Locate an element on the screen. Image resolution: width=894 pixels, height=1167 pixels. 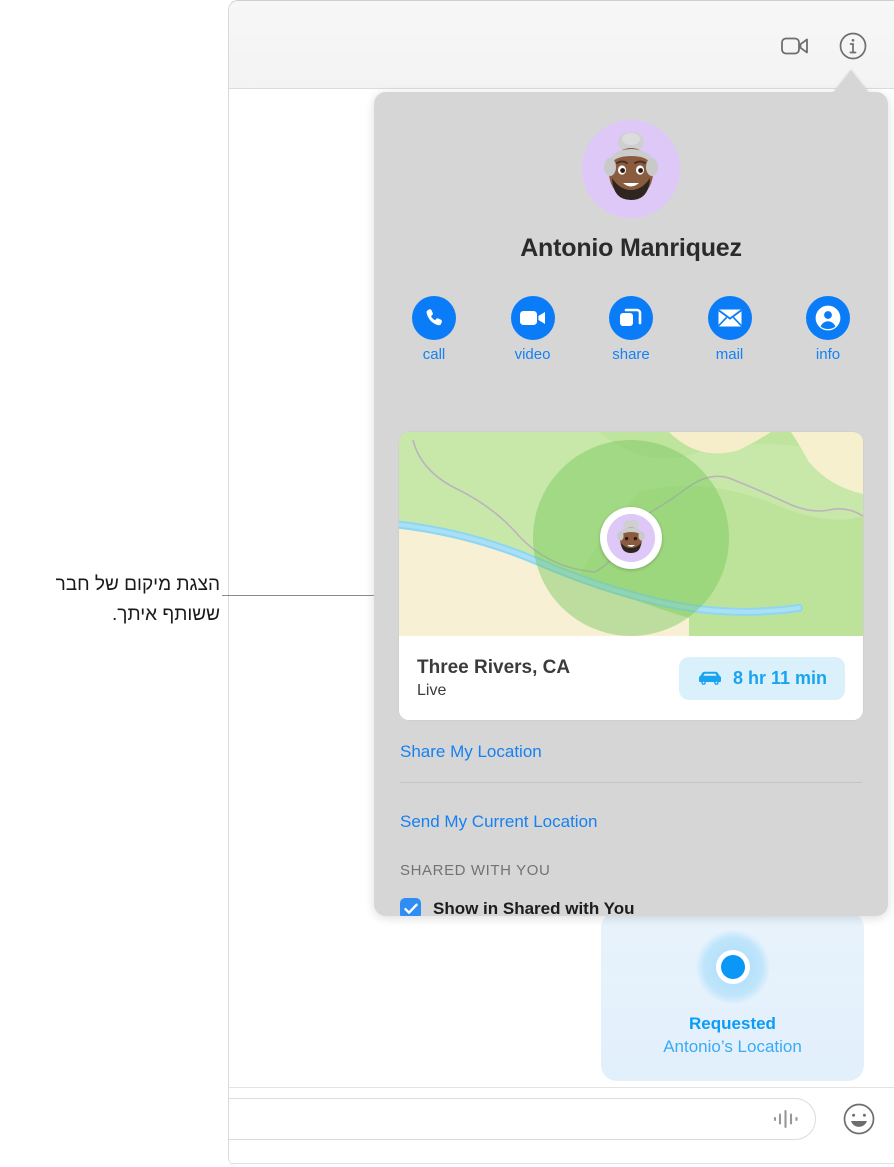
message-input-bar is located at coordinates (561, 1127).